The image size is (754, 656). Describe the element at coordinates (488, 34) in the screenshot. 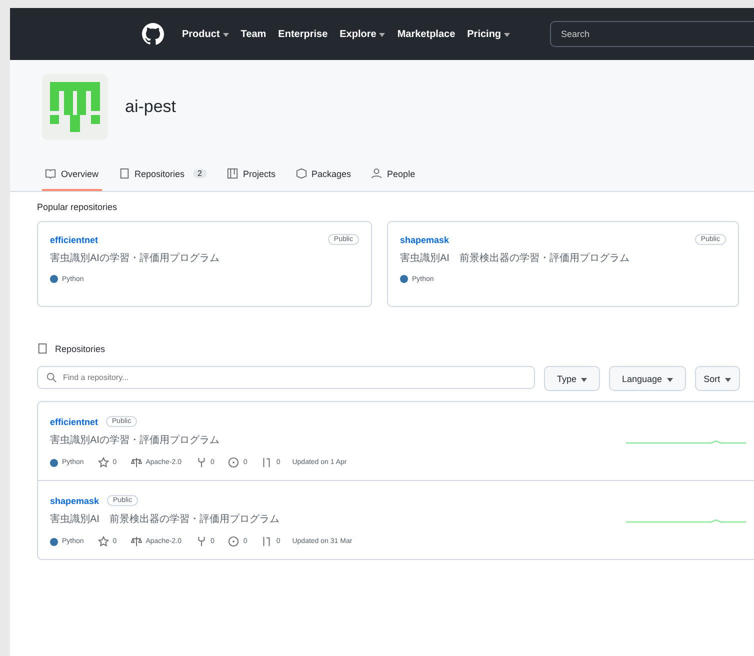

I see `nav-link: Pricing` at that location.